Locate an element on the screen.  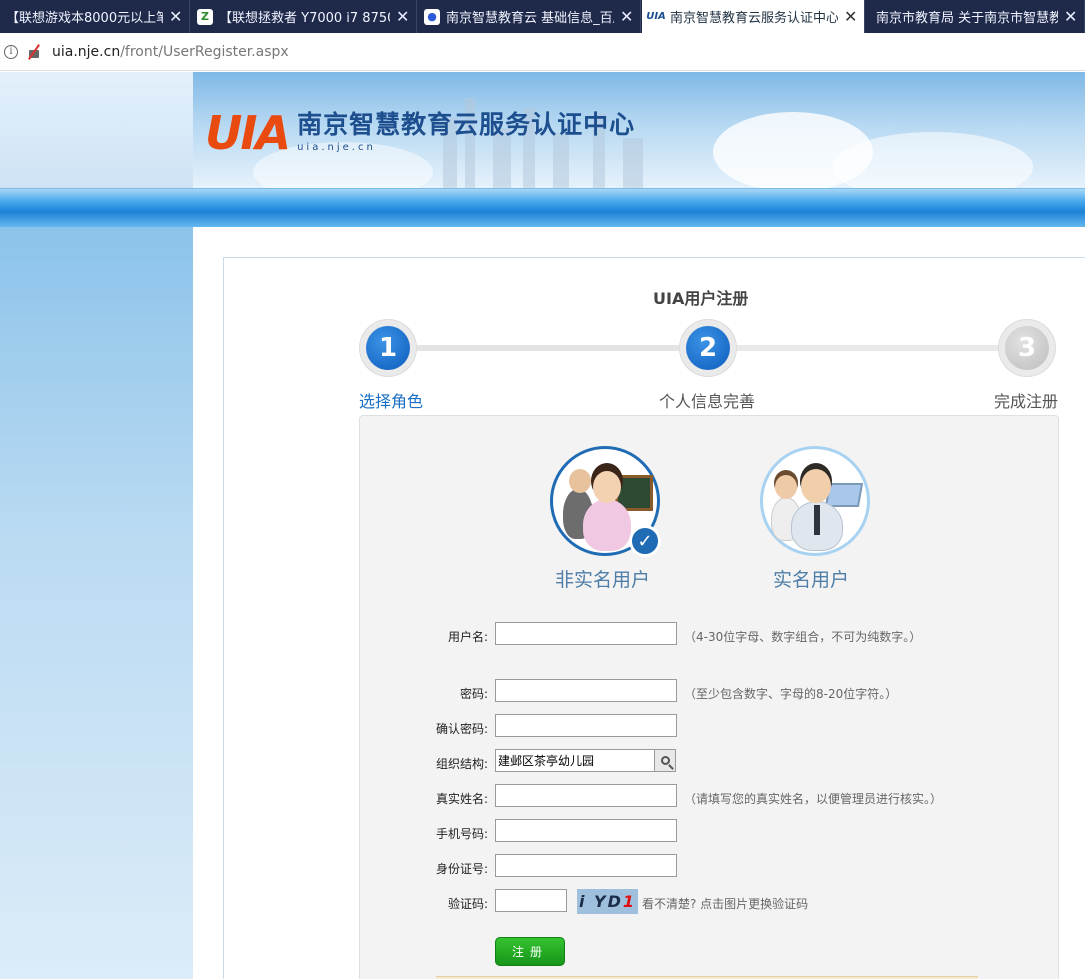
browser-tab: 【联想游戏本8000元以上笔记本 ✕ is located at coordinates (95, 16).